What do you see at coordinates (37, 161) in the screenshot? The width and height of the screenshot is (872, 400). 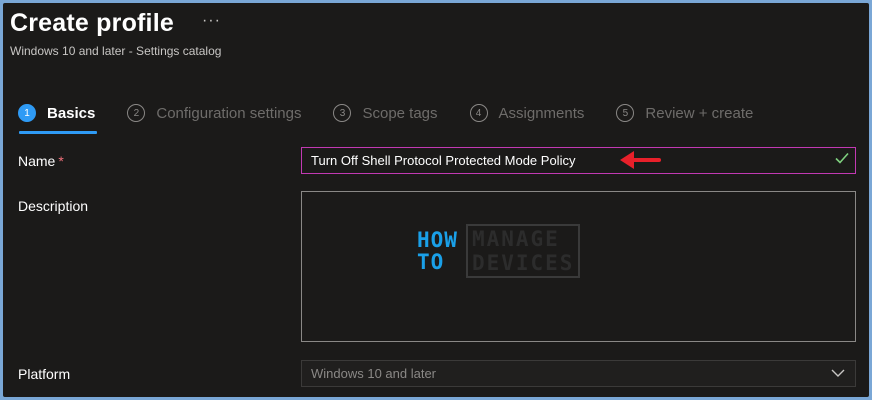 I see `name-label-text: Name` at bounding box center [37, 161].